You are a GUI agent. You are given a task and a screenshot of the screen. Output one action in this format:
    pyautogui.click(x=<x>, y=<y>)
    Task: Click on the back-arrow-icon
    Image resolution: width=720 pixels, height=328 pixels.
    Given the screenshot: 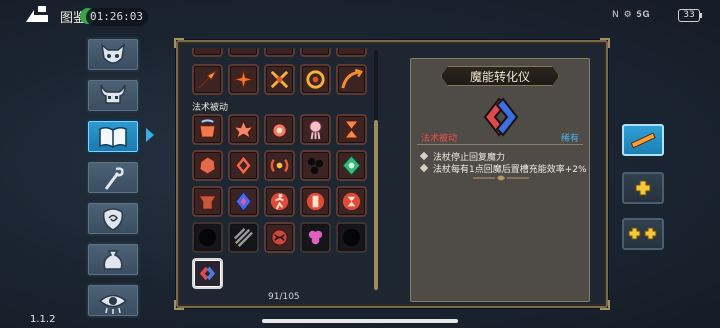 What is the action you would take?
    pyautogui.click(x=38, y=15)
    